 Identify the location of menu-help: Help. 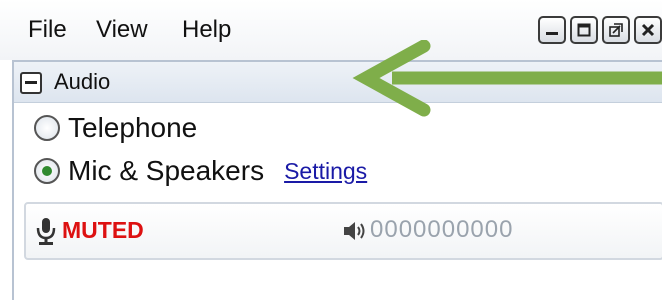
(206, 30).